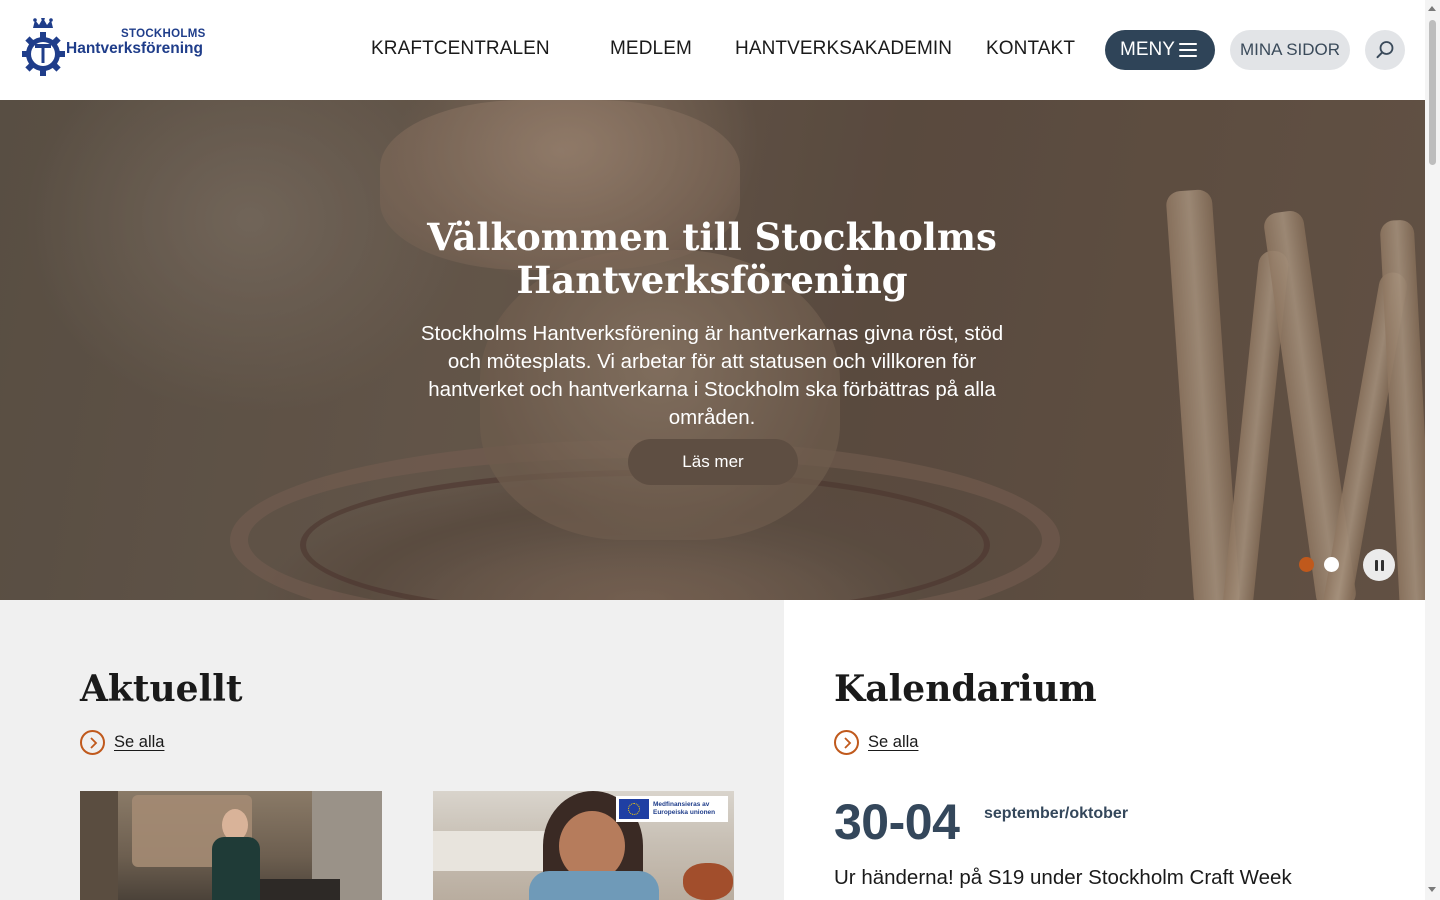 This screenshot has height=900, width=1440. What do you see at coordinates (1379, 565) in the screenshot?
I see `pause-button` at bounding box center [1379, 565].